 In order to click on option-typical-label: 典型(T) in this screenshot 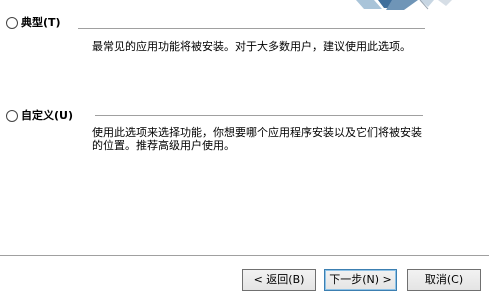, I will do `click(41, 23)`.